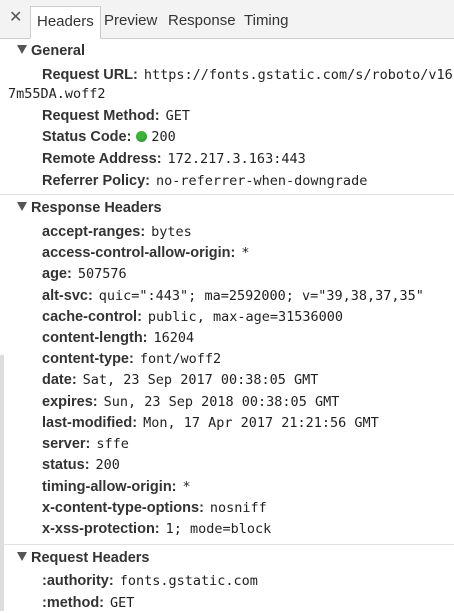  Describe the element at coordinates (92, 317) in the screenshot. I see `header-key: cache-control:` at that location.